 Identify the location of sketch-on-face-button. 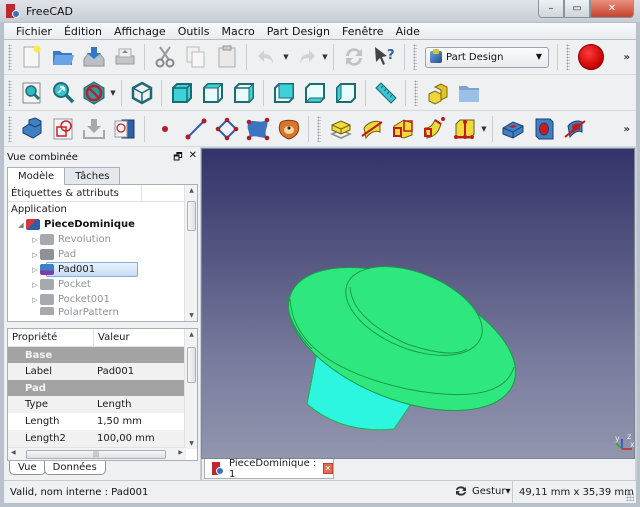
(124, 129).